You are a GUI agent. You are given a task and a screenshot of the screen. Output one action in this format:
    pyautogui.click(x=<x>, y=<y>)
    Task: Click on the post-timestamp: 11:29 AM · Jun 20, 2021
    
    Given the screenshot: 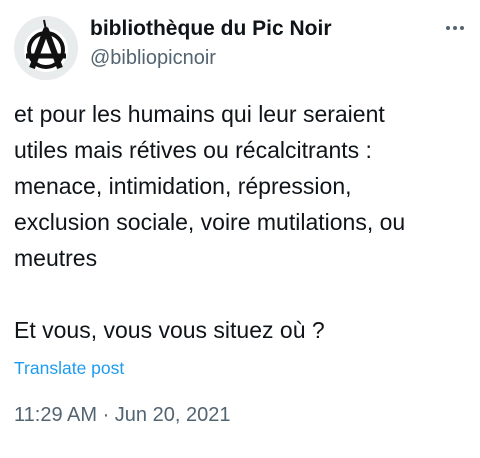 What is the action you would take?
    pyautogui.click(x=122, y=415)
    